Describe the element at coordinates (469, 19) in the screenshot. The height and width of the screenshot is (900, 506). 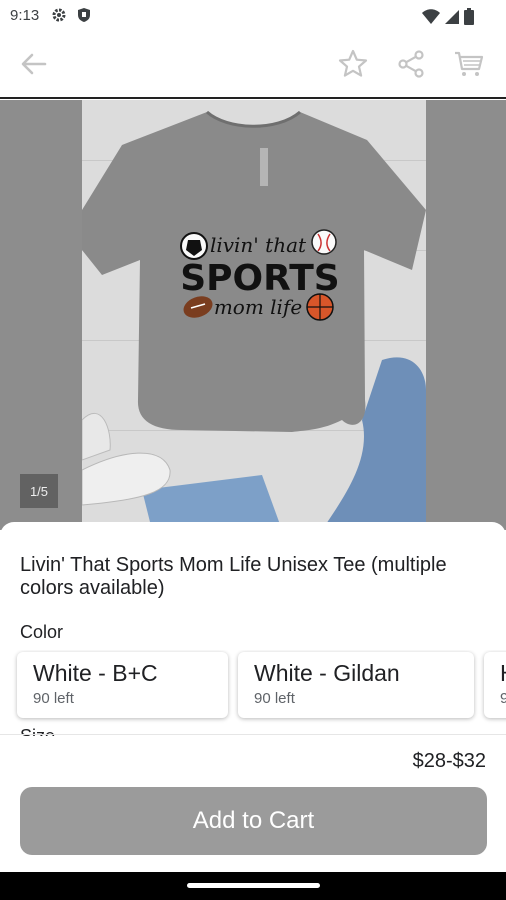
I see `battery-icon` at that location.